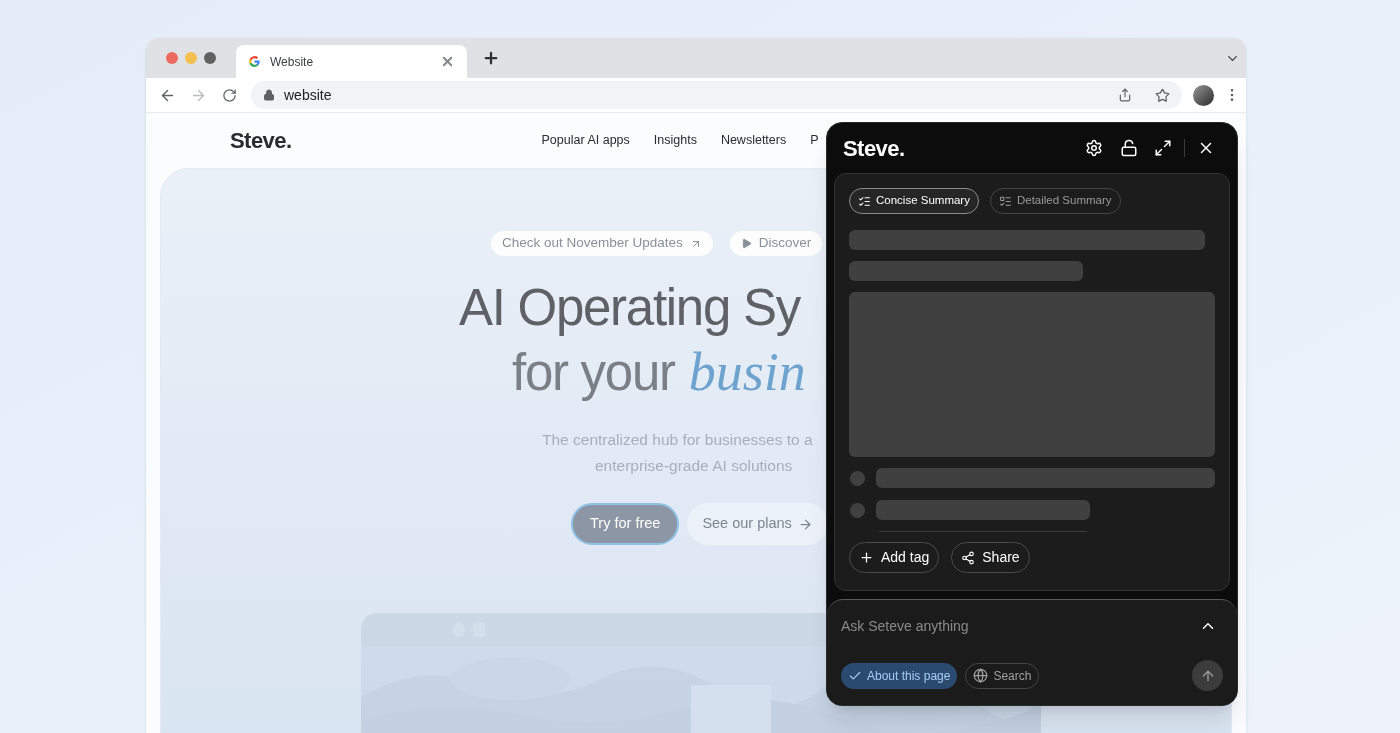  I want to click on address-bar: website, so click(716, 95).